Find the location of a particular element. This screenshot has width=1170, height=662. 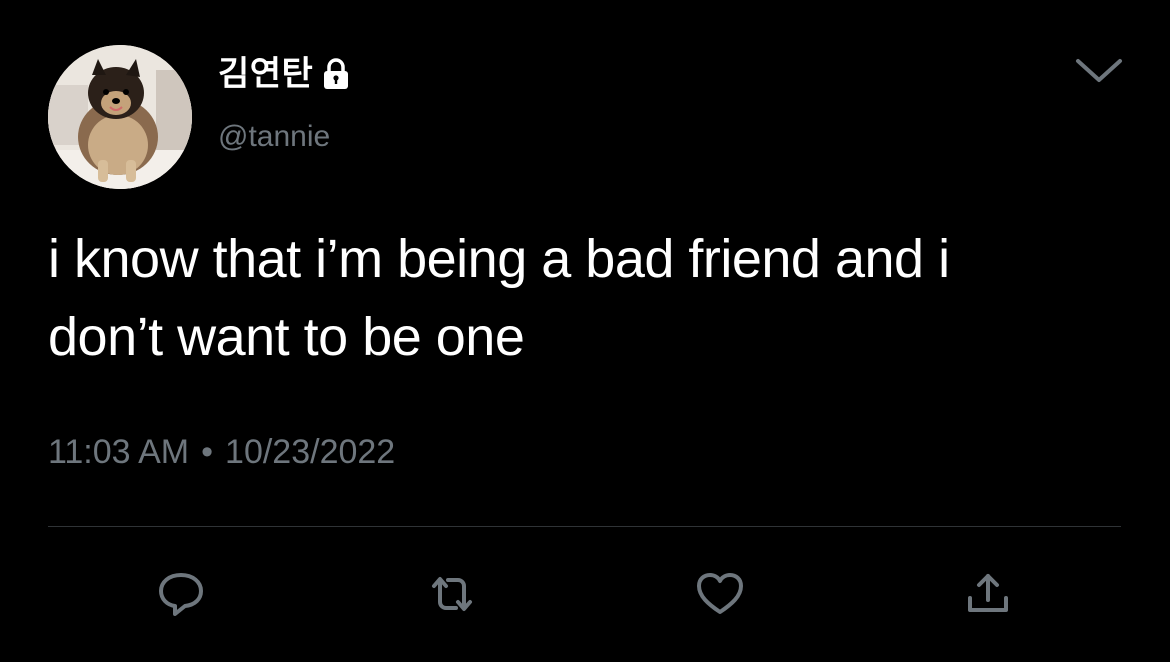

user-name-row: 김연탄 is located at coordinates (285, 74).